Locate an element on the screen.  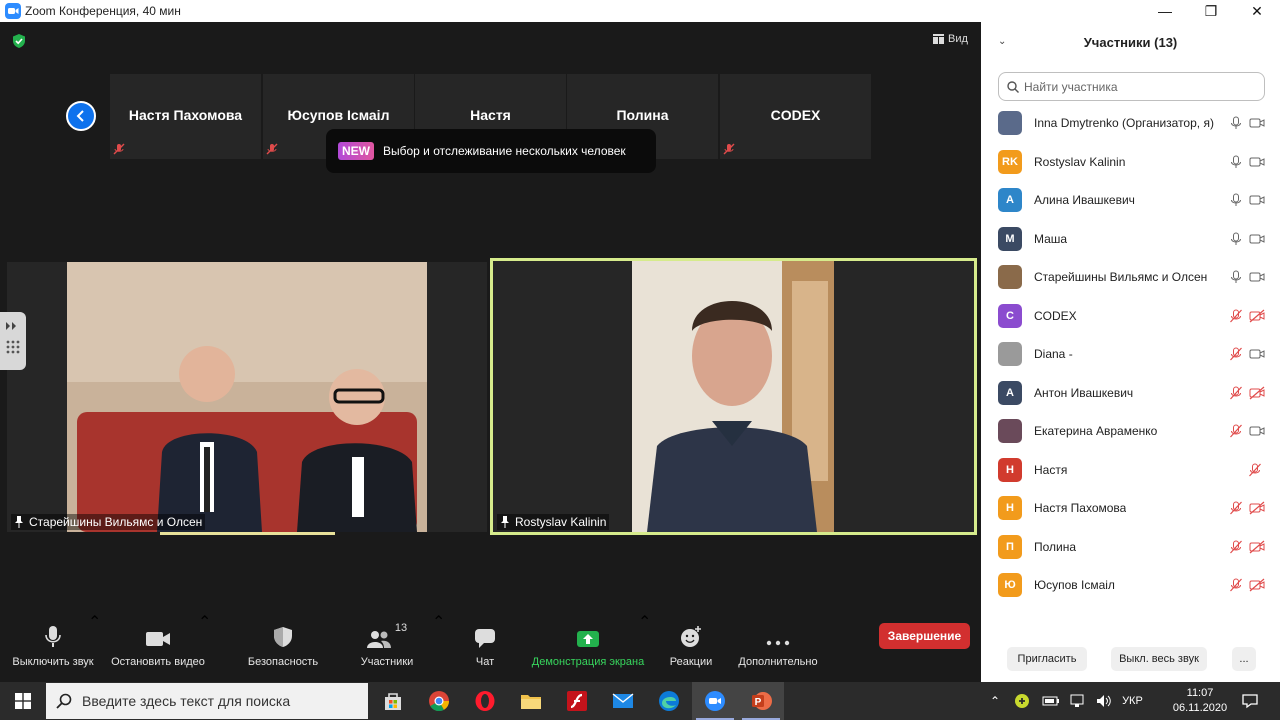
share-screen-button: Демонстрация экрана is located at coordinates (588, 647).